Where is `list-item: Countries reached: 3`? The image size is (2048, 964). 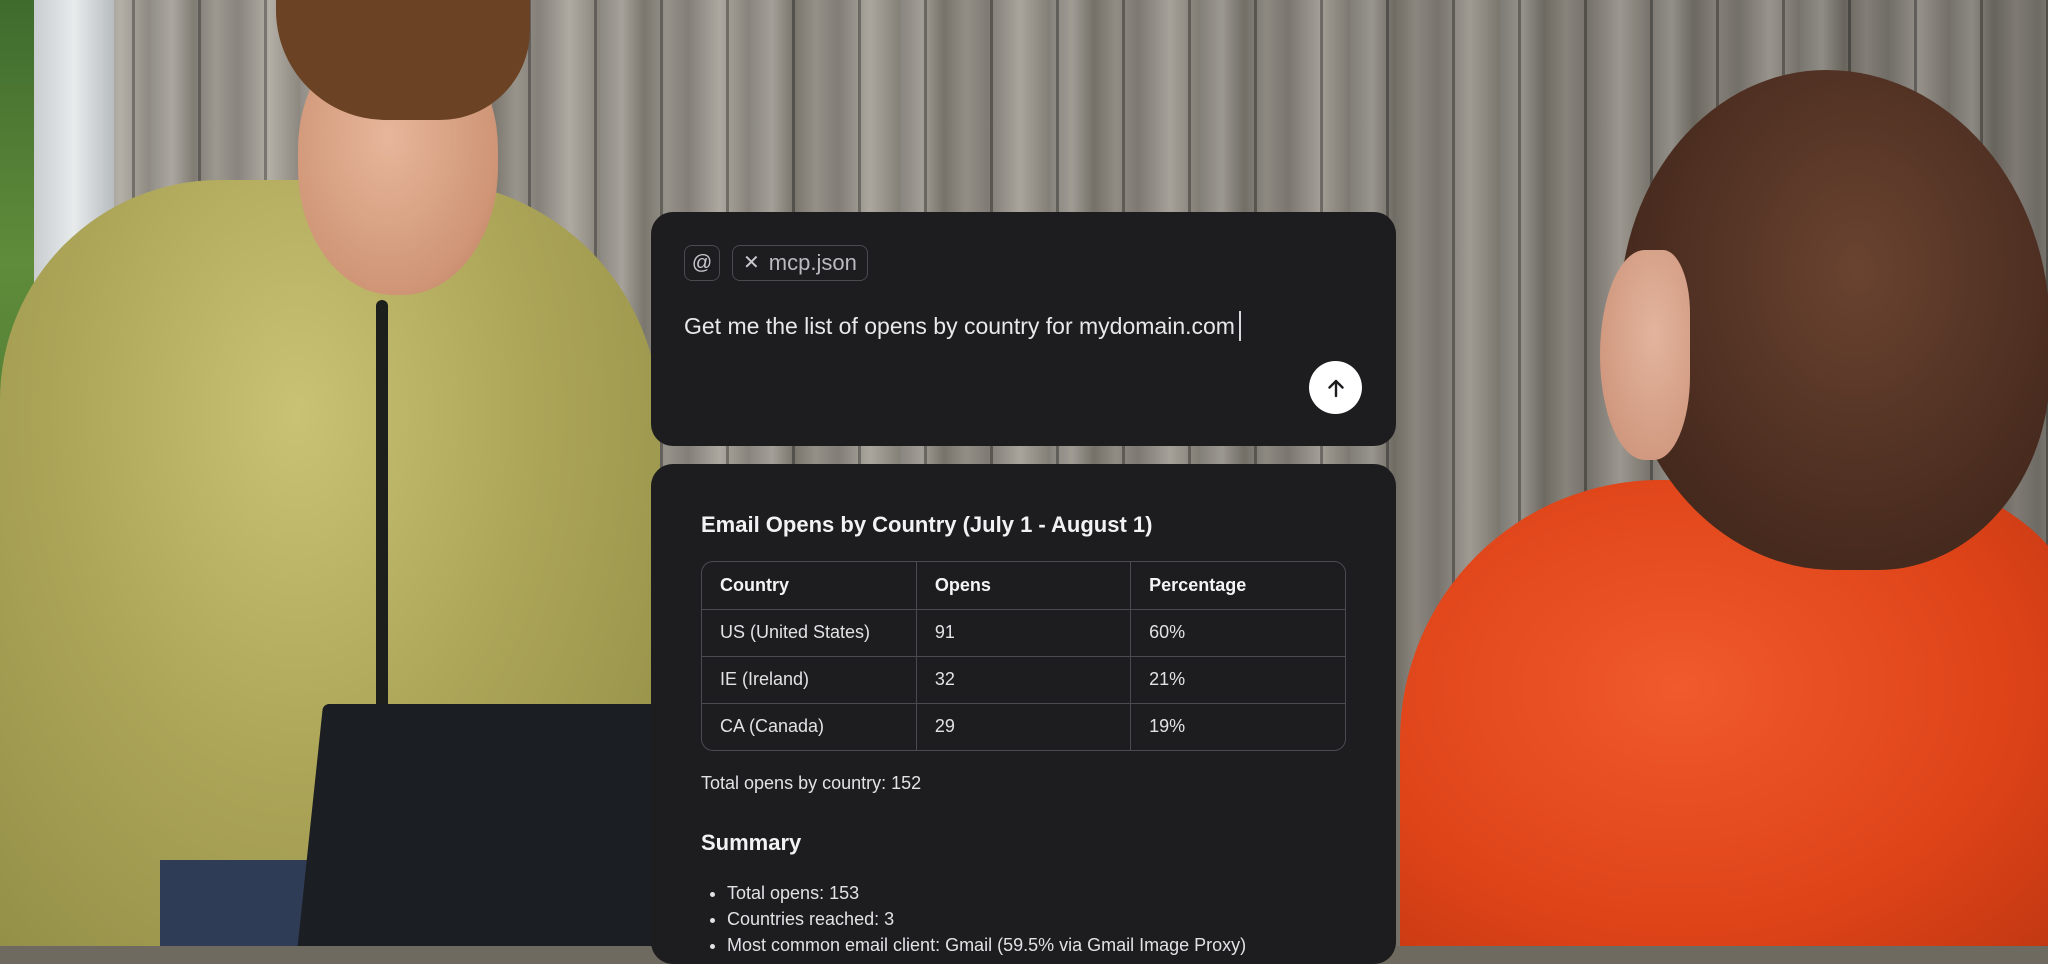 list-item: Countries reached: 3 is located at coordinates (986, 919).